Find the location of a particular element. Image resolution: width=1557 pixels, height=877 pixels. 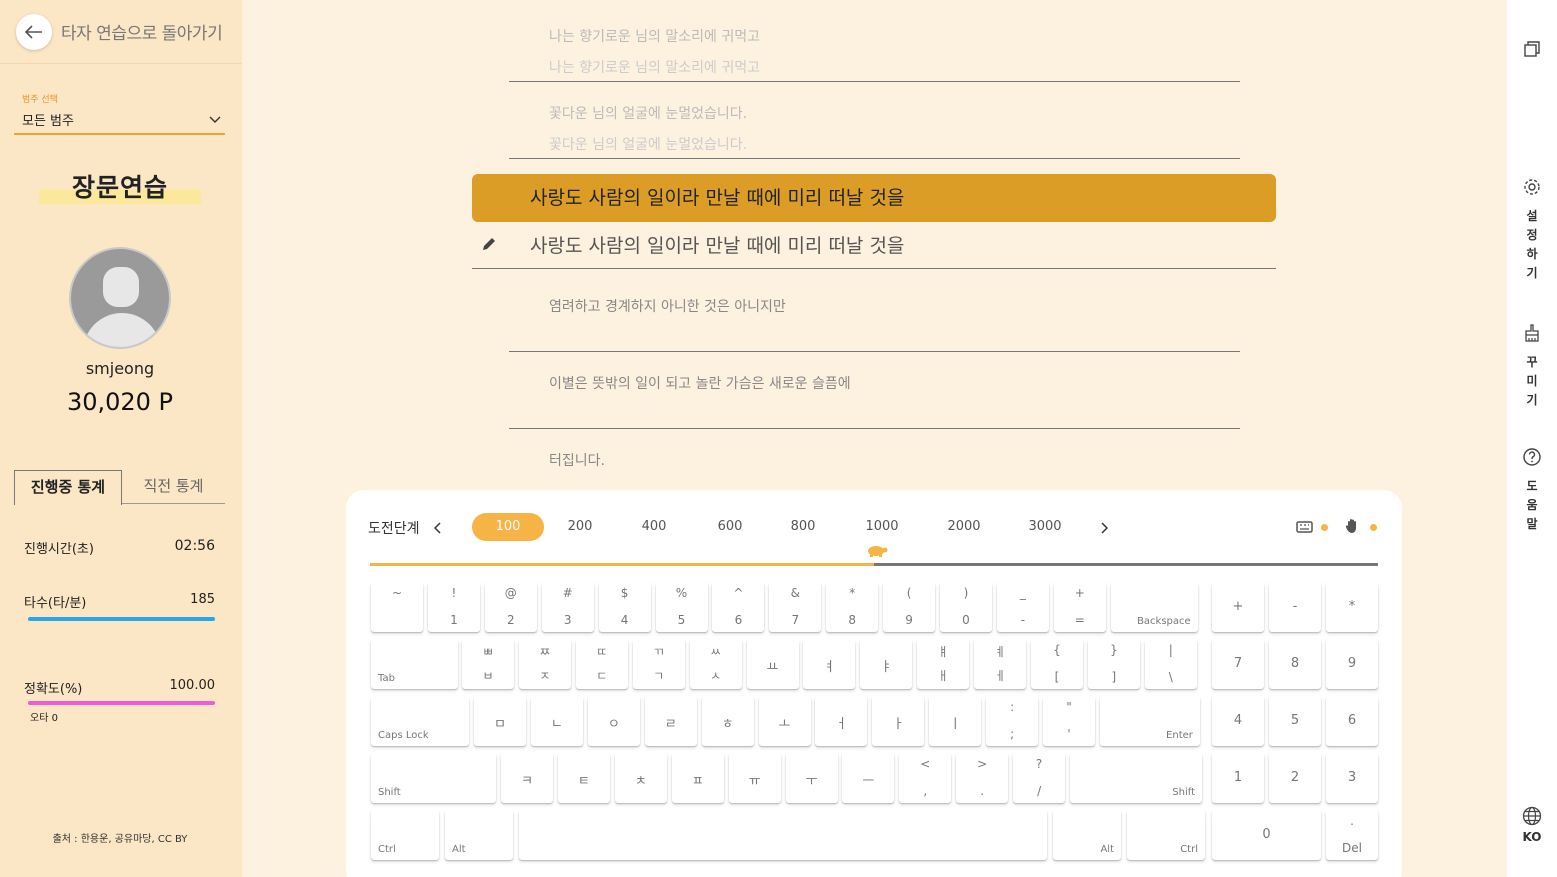

tab-previous-stats: 직전 통계 is located at coordinates (173, 487).